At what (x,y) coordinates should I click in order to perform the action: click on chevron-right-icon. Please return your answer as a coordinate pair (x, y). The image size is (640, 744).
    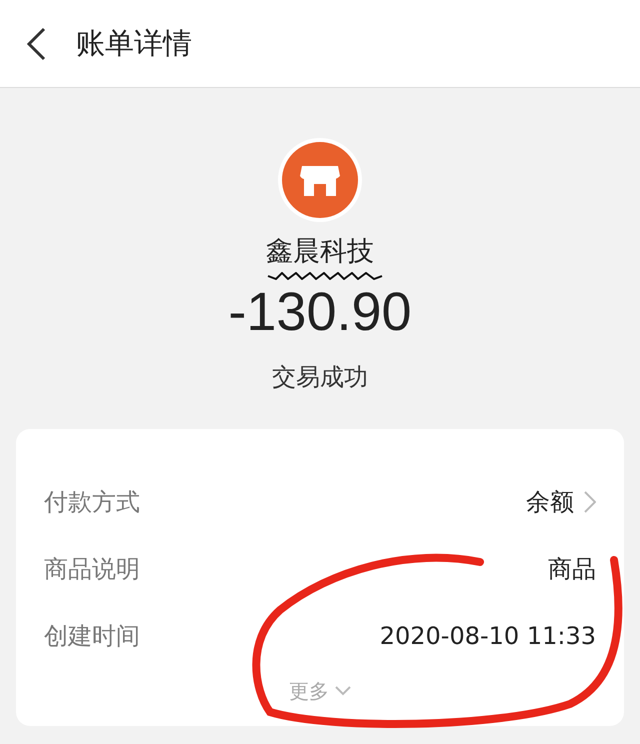
    Looking at the image, I should click on (590, 502).